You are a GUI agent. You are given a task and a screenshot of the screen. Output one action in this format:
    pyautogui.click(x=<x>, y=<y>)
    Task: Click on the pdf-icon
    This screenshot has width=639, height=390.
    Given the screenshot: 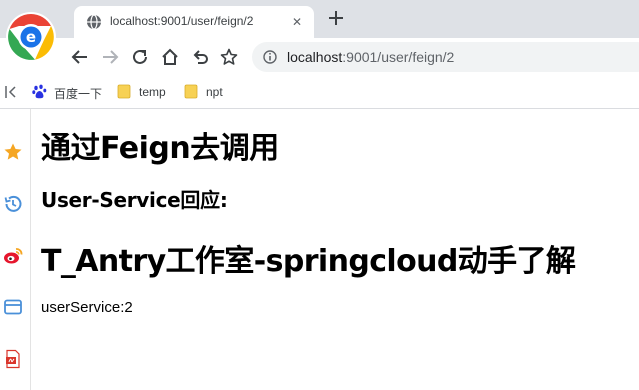 What is the action you would take?
    pyautogui.click(x=13, y=359)
    